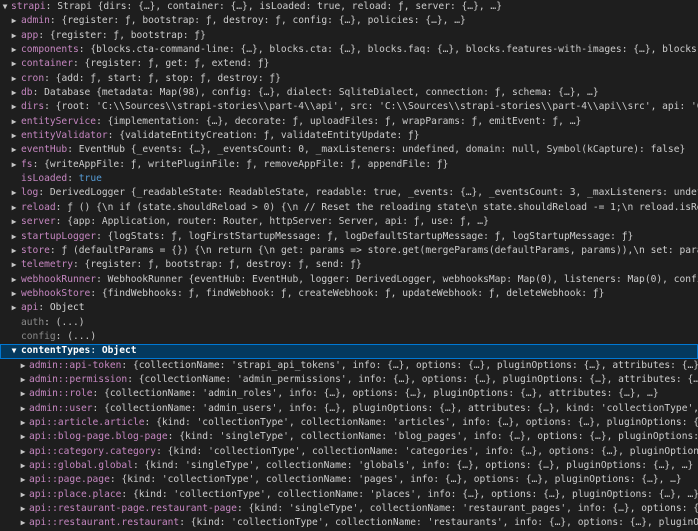  Describe the element at coordinates (349, 351) in the screenshot. I see `tree-row-contentTypes: ▼ contentTypes: Object` at that location.